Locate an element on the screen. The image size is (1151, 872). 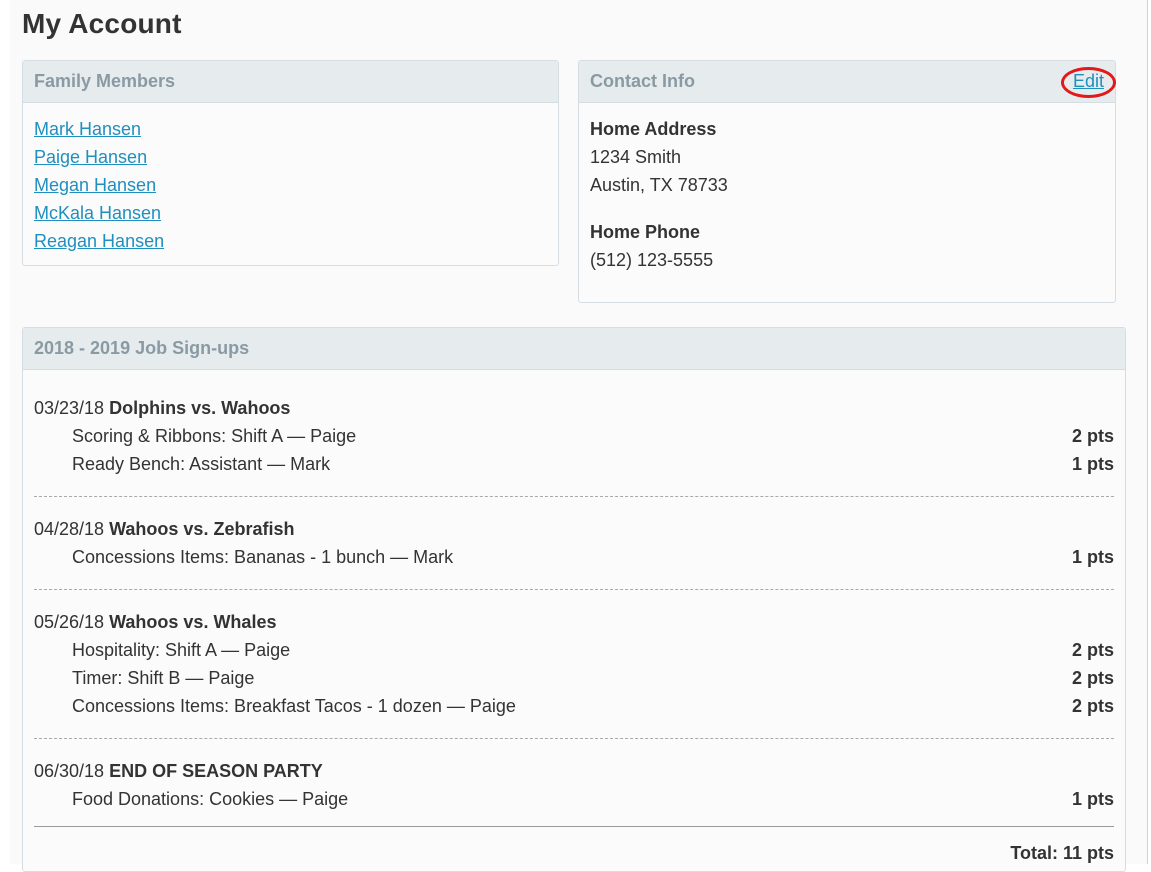
points-total: Total: 11 pts is located at coordinates (1062, 853).